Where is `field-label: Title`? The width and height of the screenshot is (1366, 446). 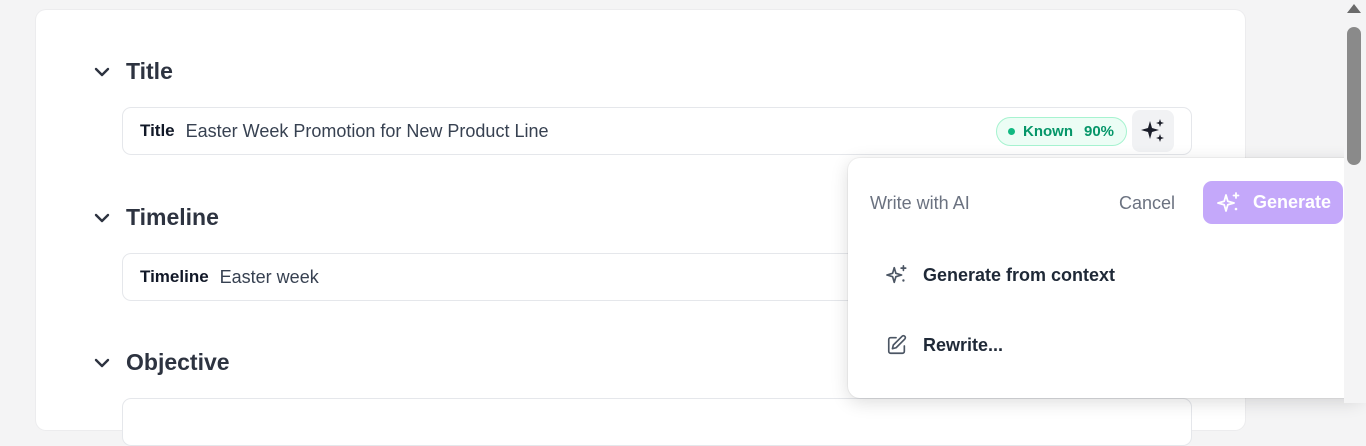 field-label: Title is located at coordinates (157, 130).